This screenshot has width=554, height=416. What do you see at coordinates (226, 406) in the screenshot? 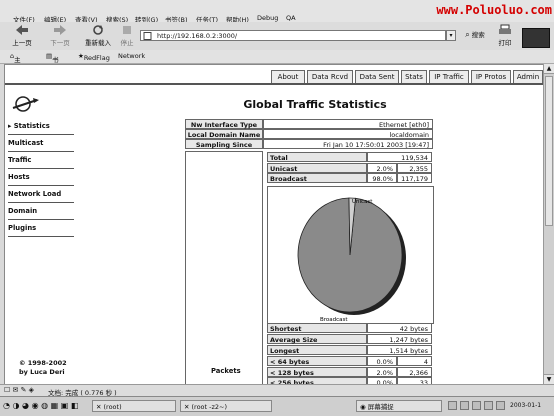
I see `task-terminal-z2: ✕ (root -z2~)` at bounding box center [226, 406].